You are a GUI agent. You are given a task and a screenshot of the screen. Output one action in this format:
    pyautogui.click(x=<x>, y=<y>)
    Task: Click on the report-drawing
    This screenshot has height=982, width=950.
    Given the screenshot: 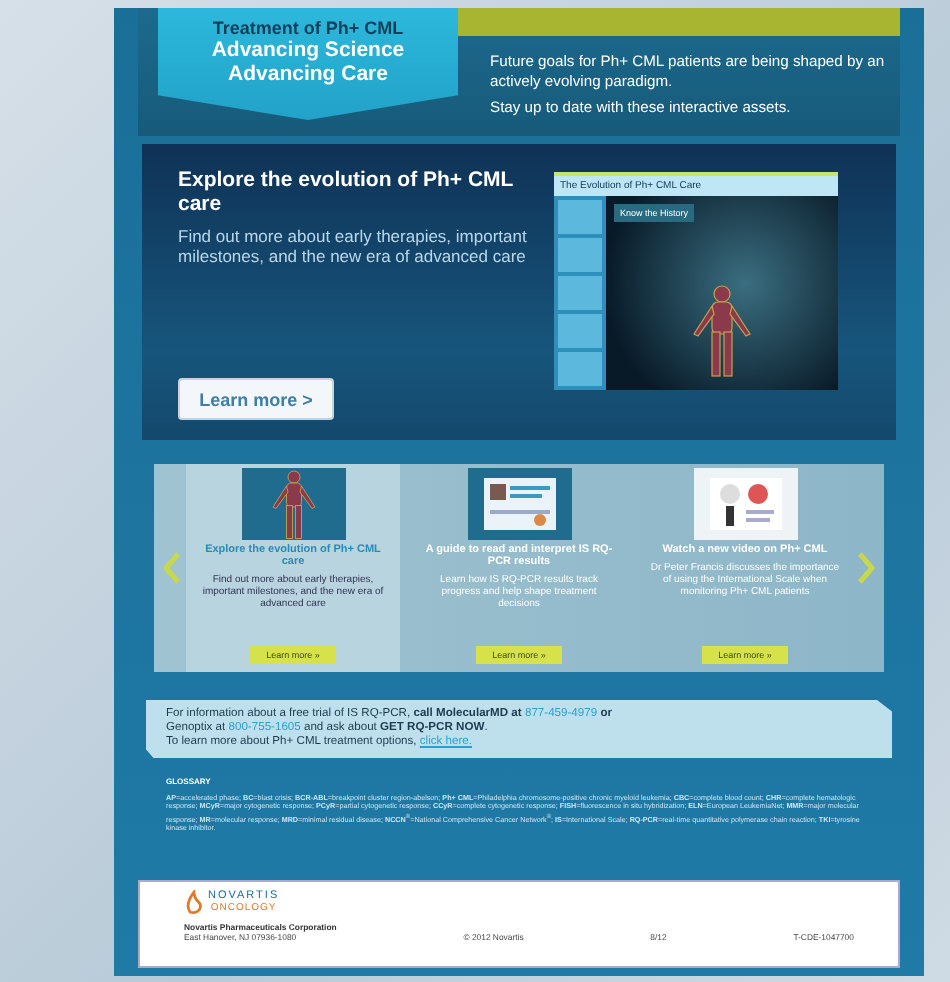 What is the action you would take?
    pyautogui.click(x=519, y=504)
    